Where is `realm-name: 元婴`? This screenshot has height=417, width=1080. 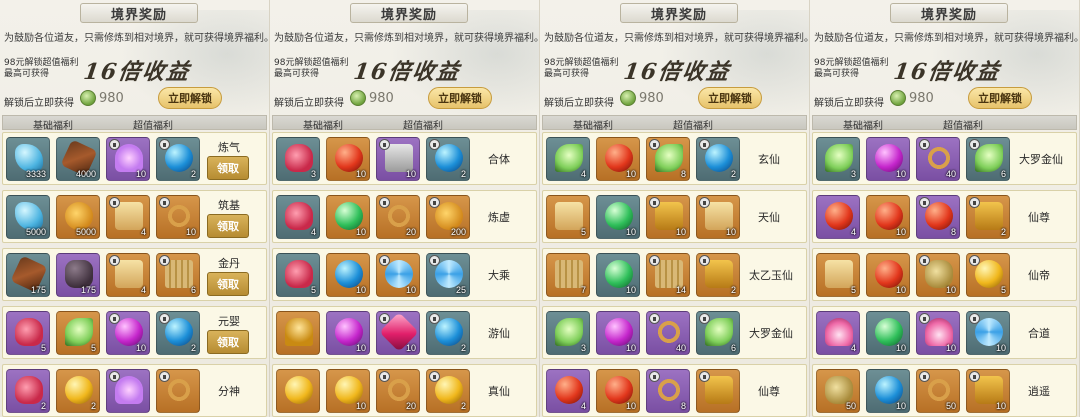
realm-name: 元婴 is located at coordinates (229, 321).